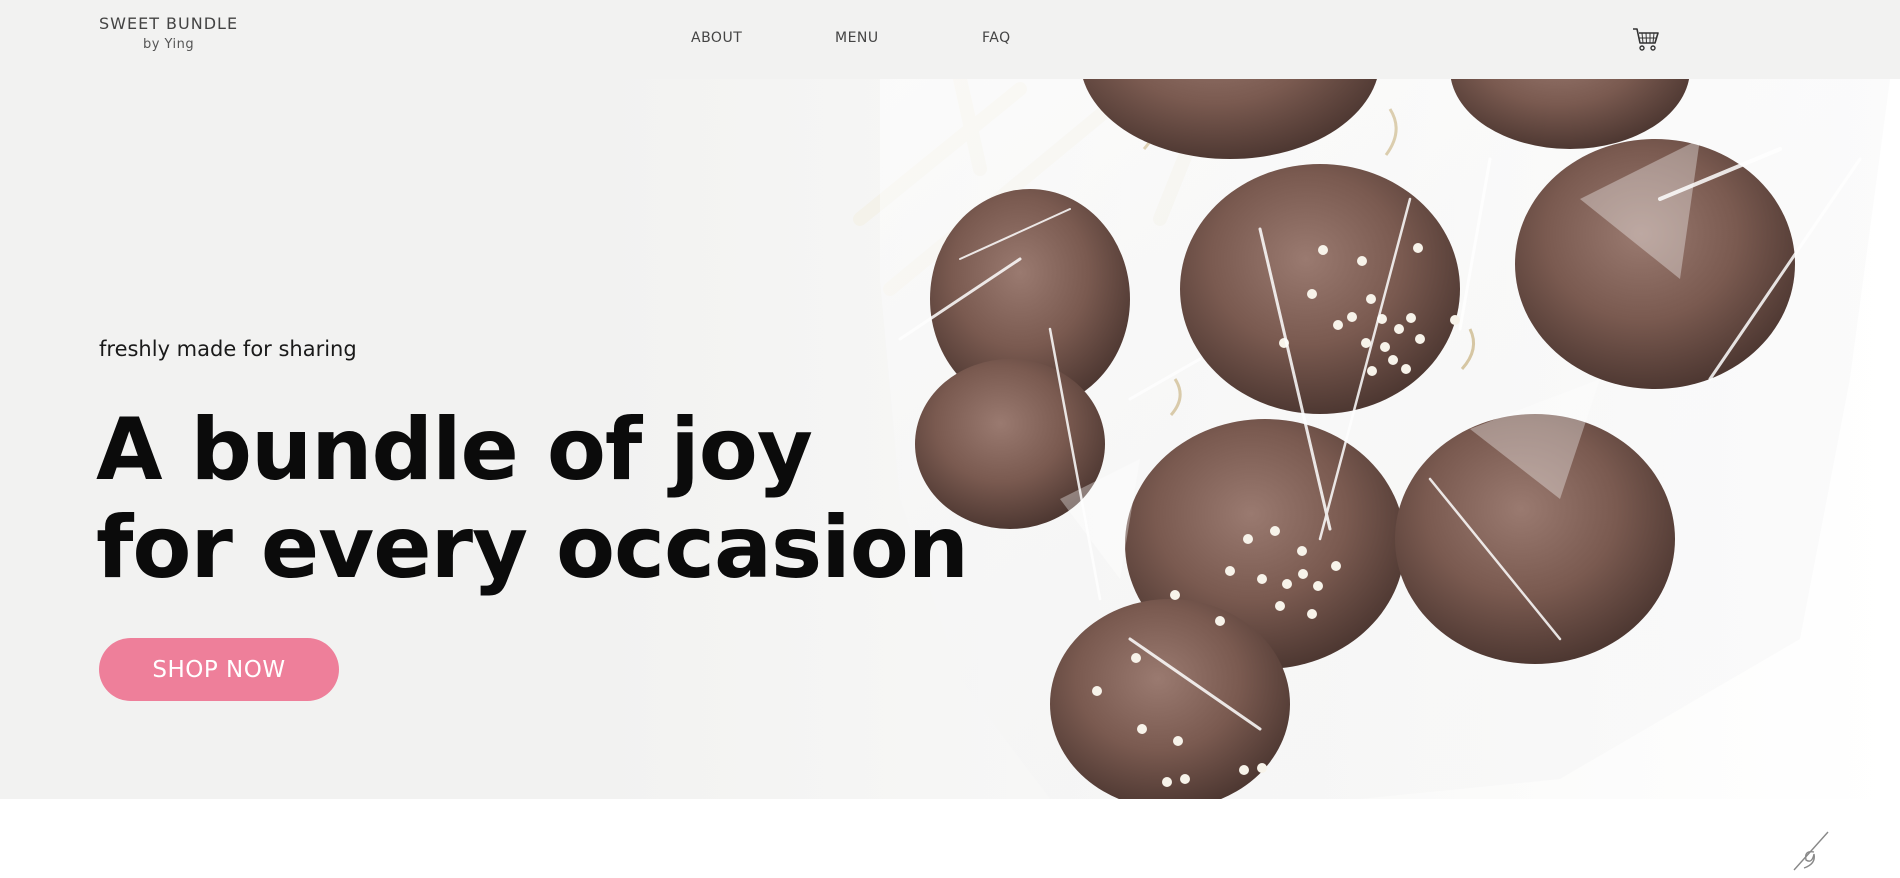  I want to click on brand-logo: SWEET BUNDLE by Ying, so click(168, 33).